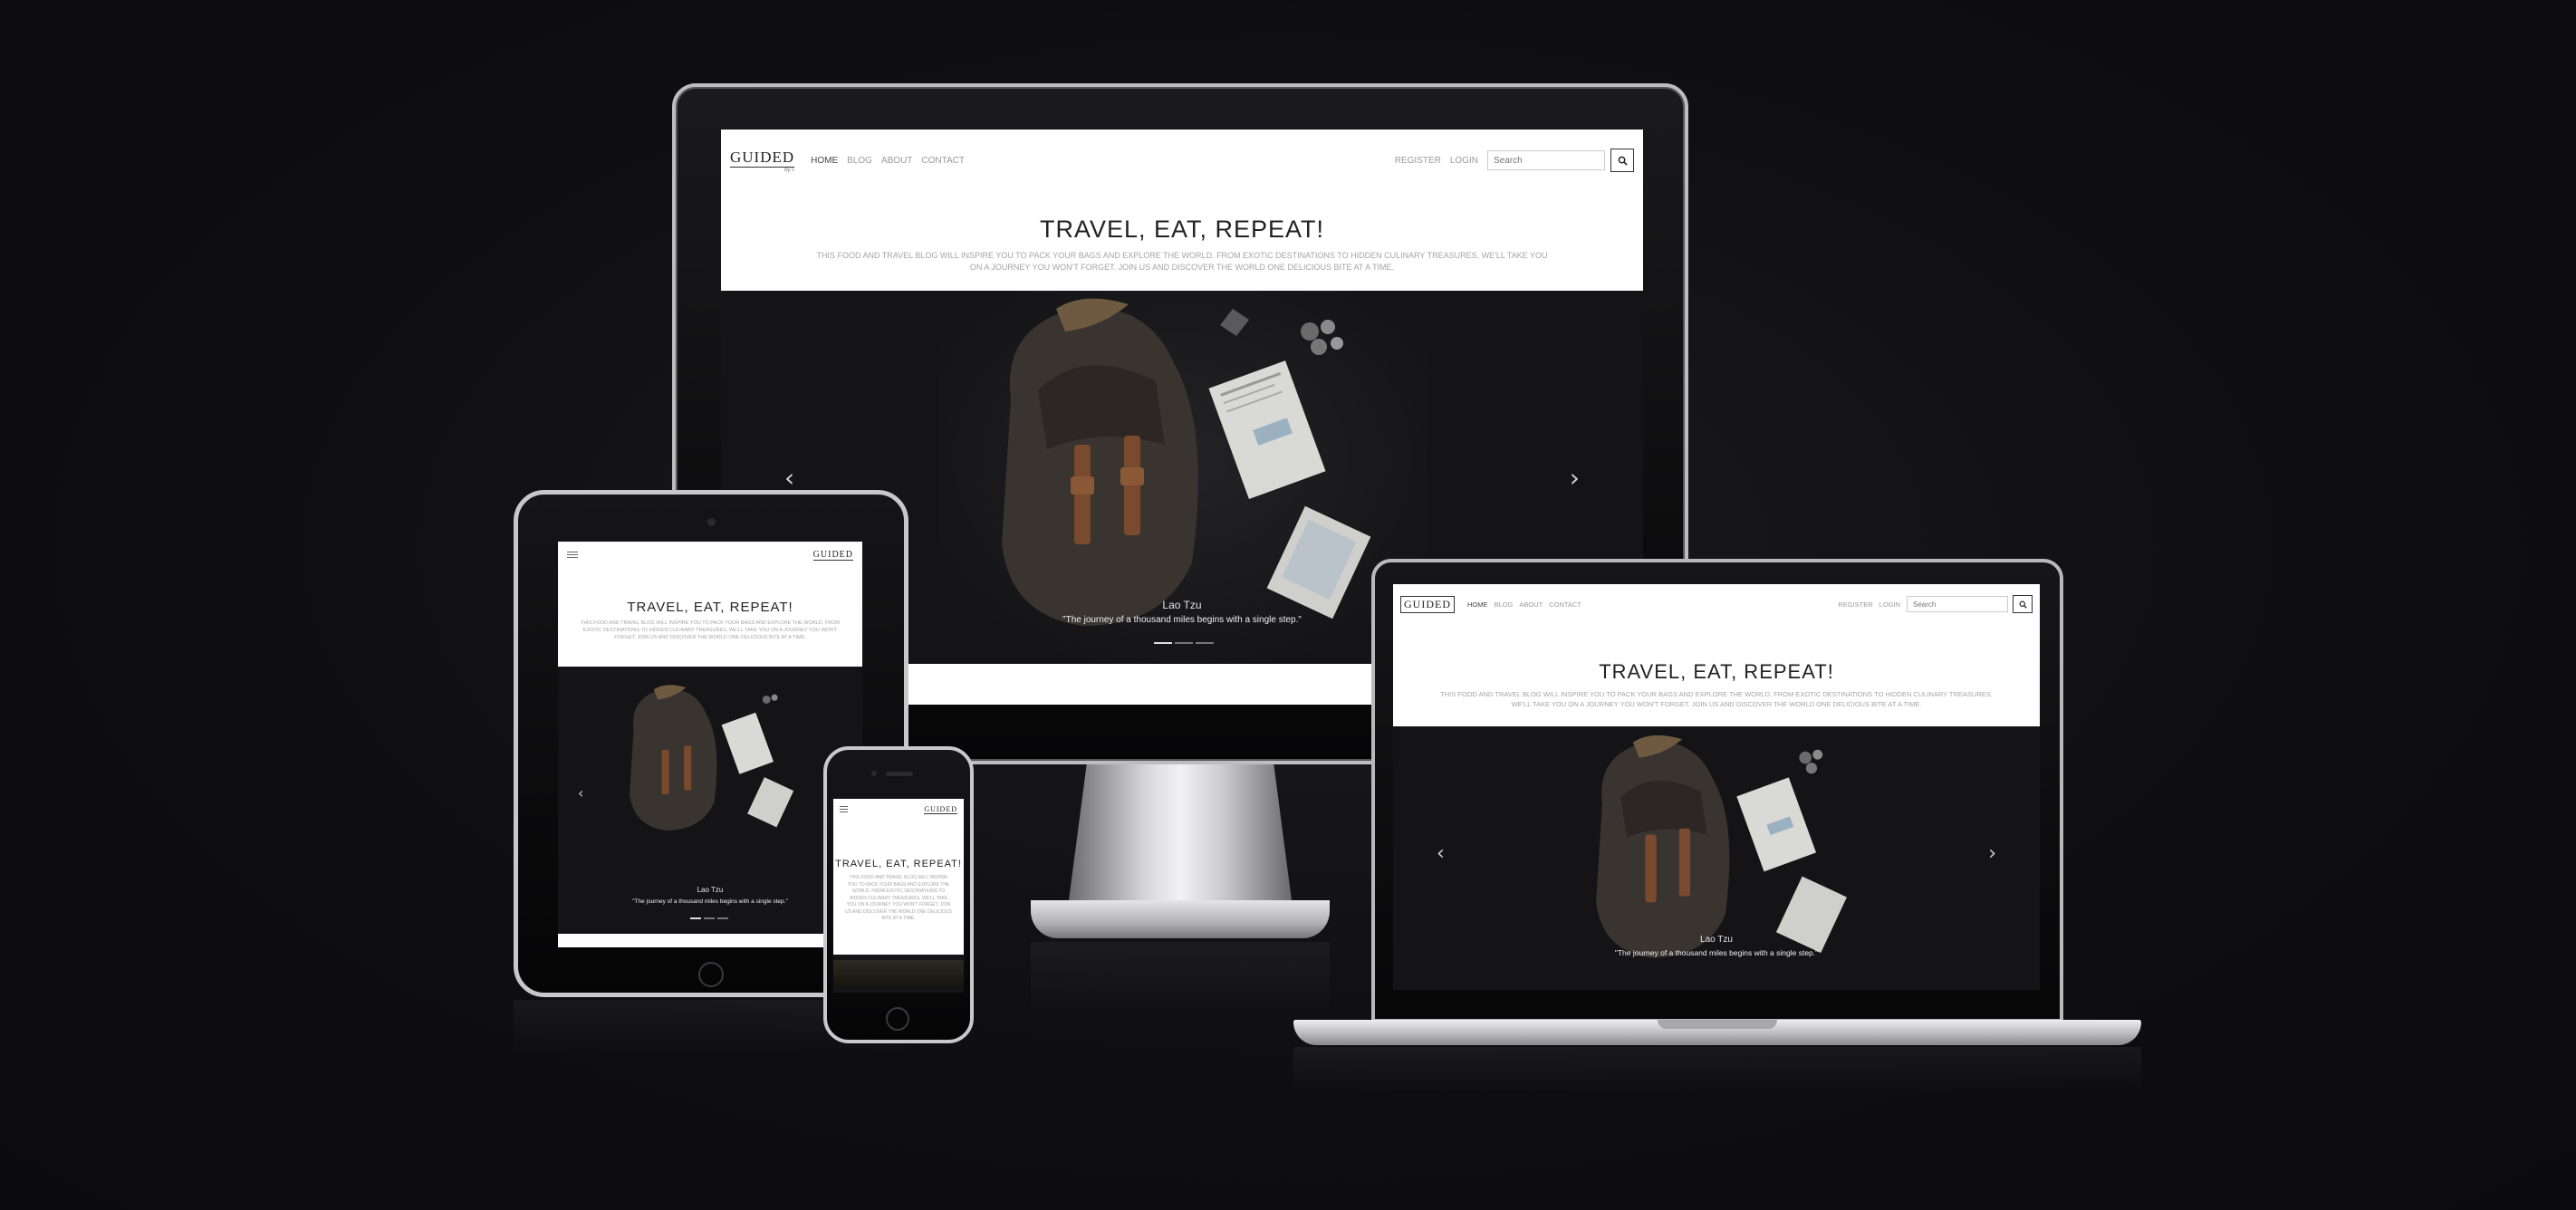 This screenshot has width=2576, height=1210. Describe the element at coordinates (710, 890) in the screenshot. I see `tablet-carousel-caption-author: Lao Tzu` at that location.